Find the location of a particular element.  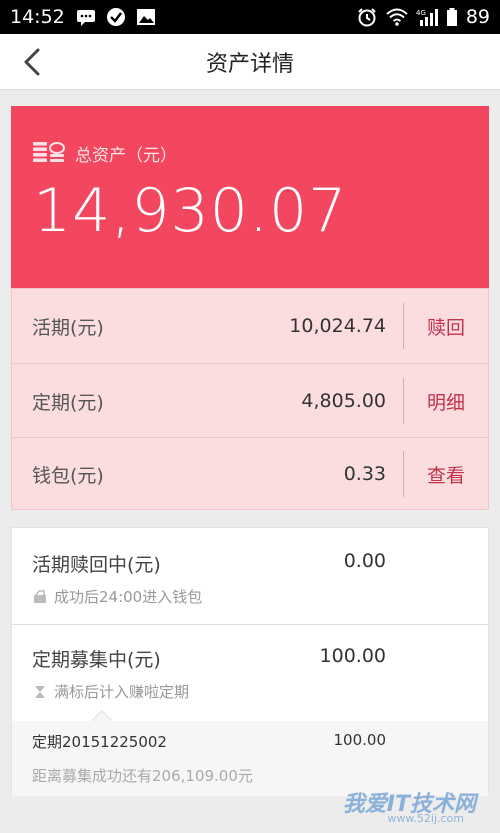

status-time: 14:52 is located at coordinates (37, 17).